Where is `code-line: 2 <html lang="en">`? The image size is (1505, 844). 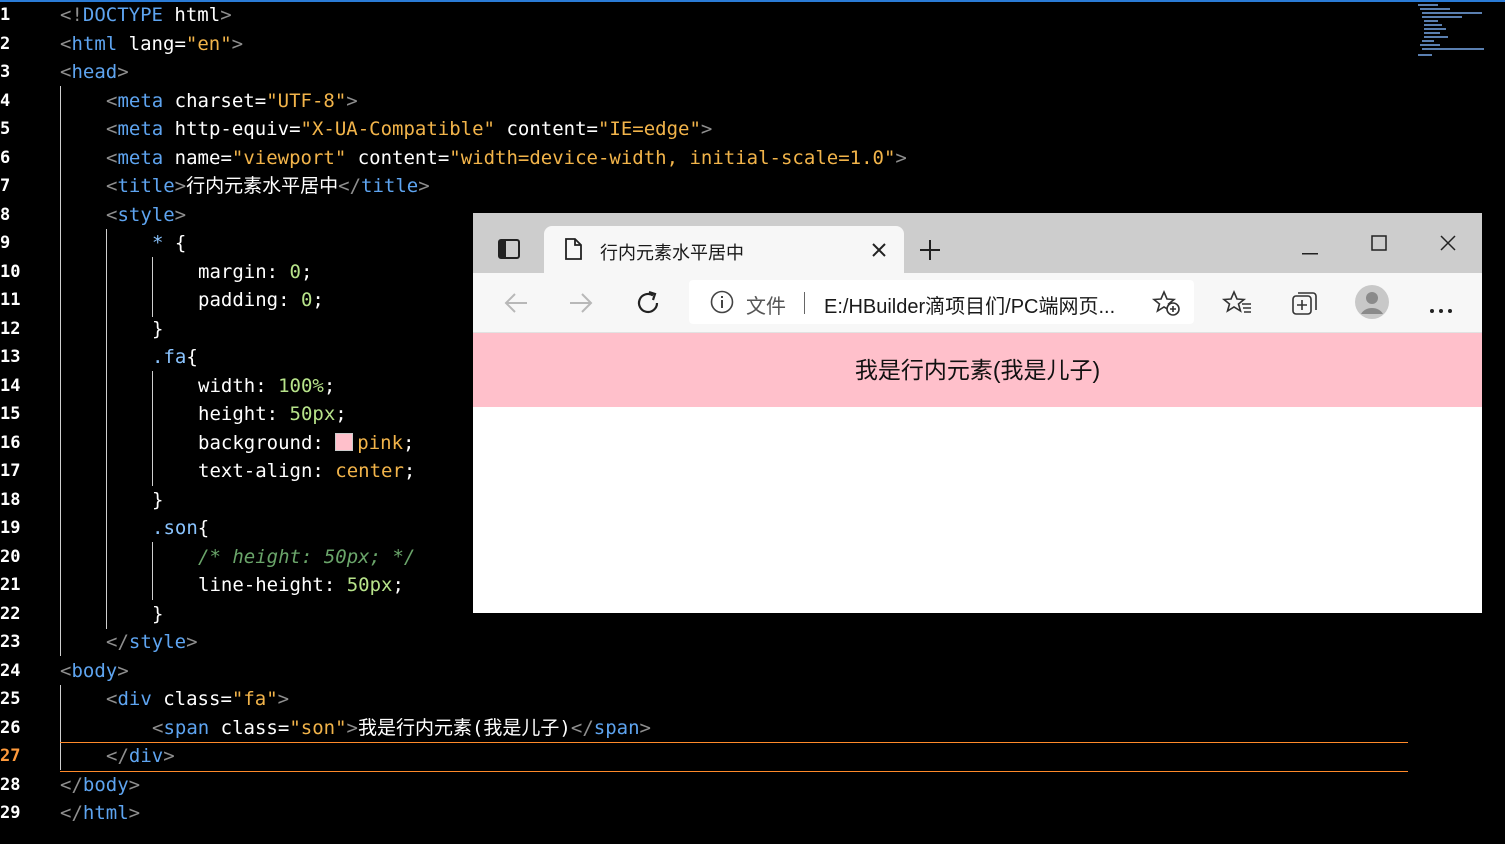 code-line: 2 <html lang="en"> is located at coordinates (705, 44).